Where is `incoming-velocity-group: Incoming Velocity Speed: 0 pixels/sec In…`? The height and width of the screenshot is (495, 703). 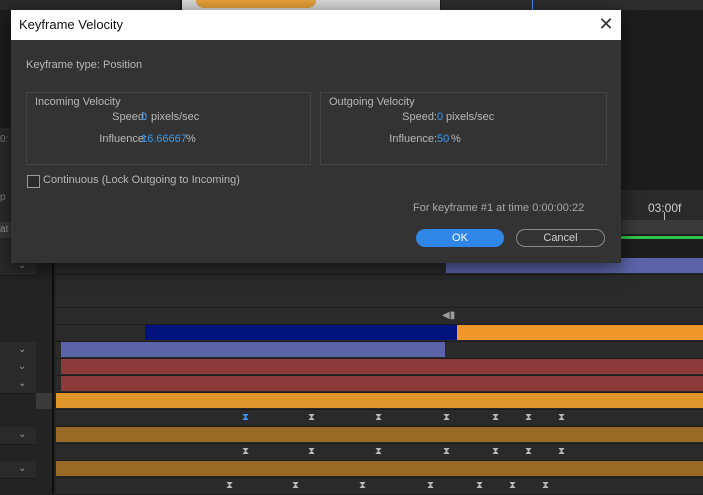 incoming-velocity-group: Incoming Velocity Speed: 0 pixels/sec In… is located at coordinates (168, 128).